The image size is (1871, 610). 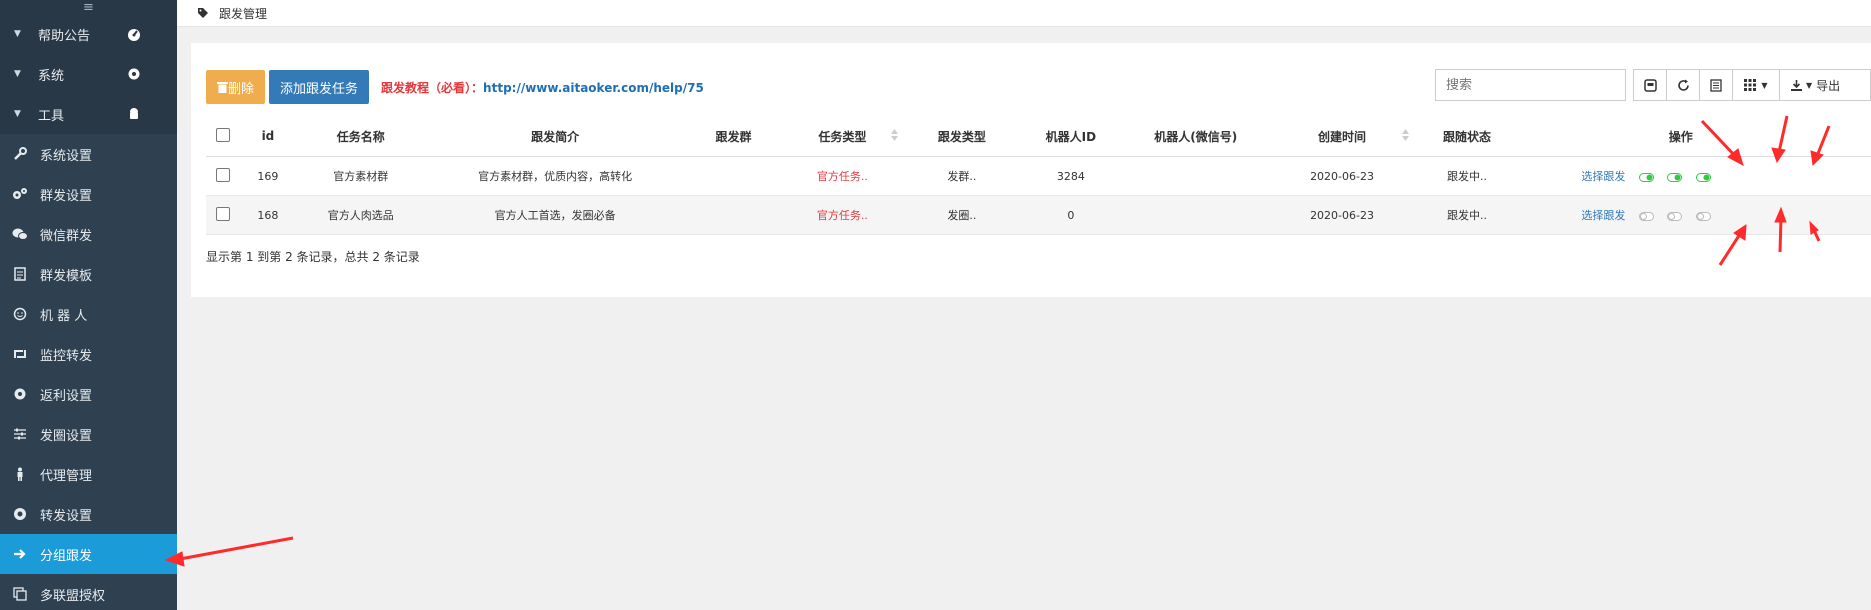 What do you see at coordinates (88, 7) in the screenshot?
I see `hamburger-icon: ≡` at bounding box center [88, 7].